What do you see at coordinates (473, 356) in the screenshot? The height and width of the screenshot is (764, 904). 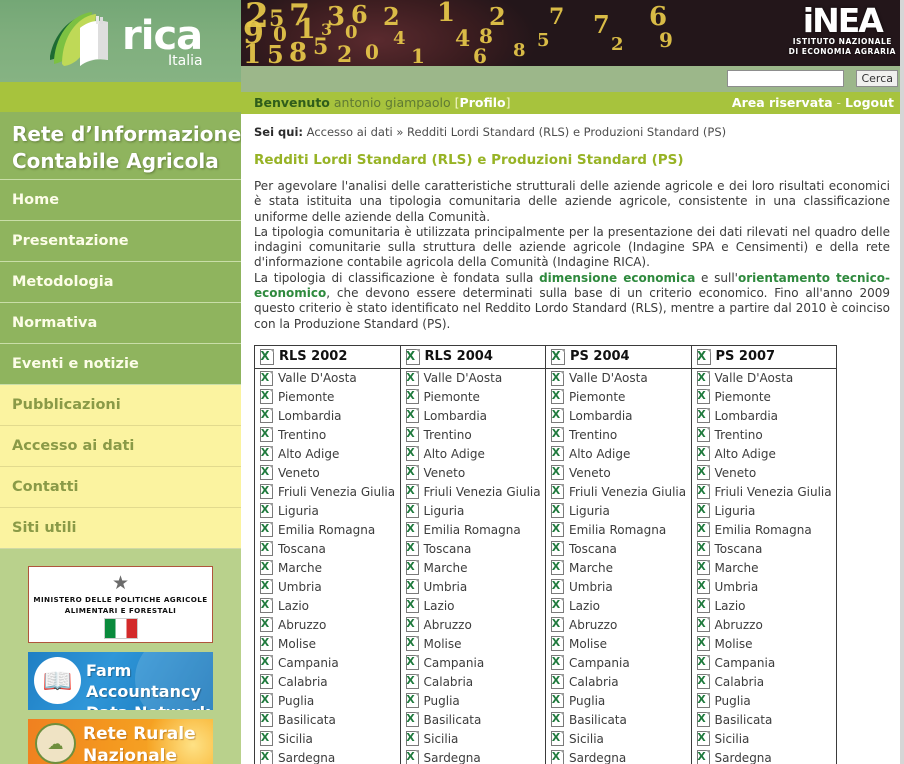 I see `column-header-rls-2004: X RLS 2004` at bounding box center [473, 356].